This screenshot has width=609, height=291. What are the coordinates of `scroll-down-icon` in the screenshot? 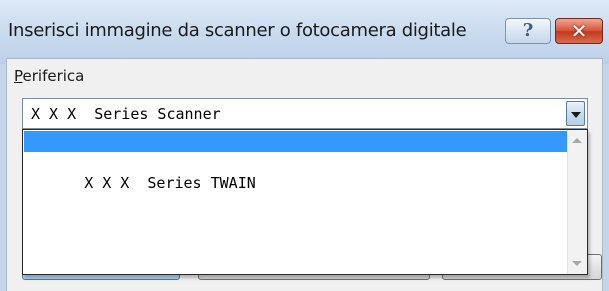 It's located at (577, 263).